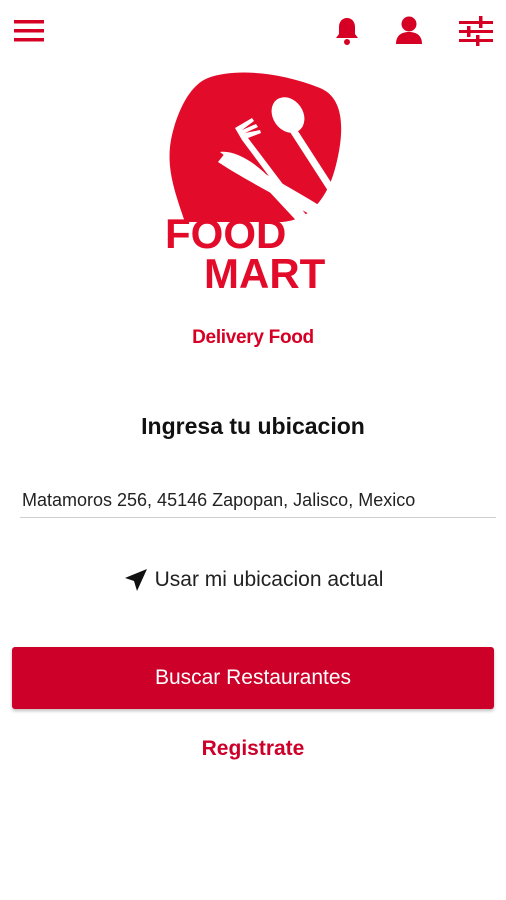 This screenshot has height=900, width=506. I want to click on logo-tagline: Delivery Food, so click(253, 337).